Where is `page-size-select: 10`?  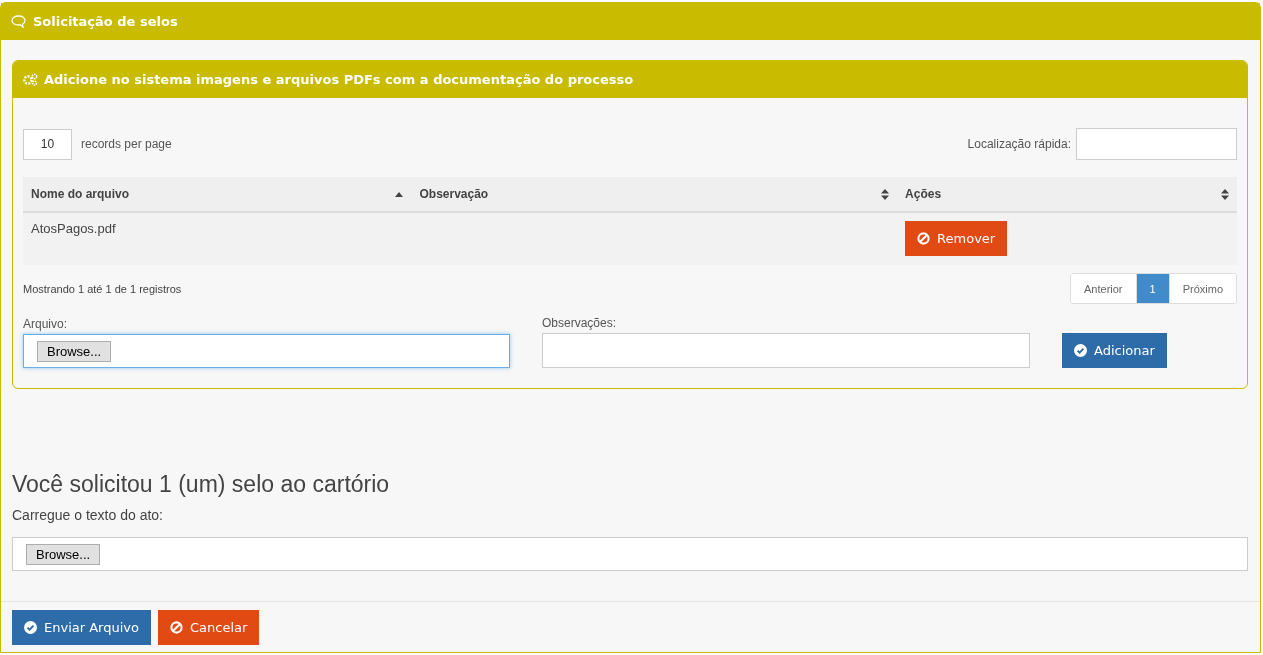
page-size-select: 10 is located at coordinates (47, 144).